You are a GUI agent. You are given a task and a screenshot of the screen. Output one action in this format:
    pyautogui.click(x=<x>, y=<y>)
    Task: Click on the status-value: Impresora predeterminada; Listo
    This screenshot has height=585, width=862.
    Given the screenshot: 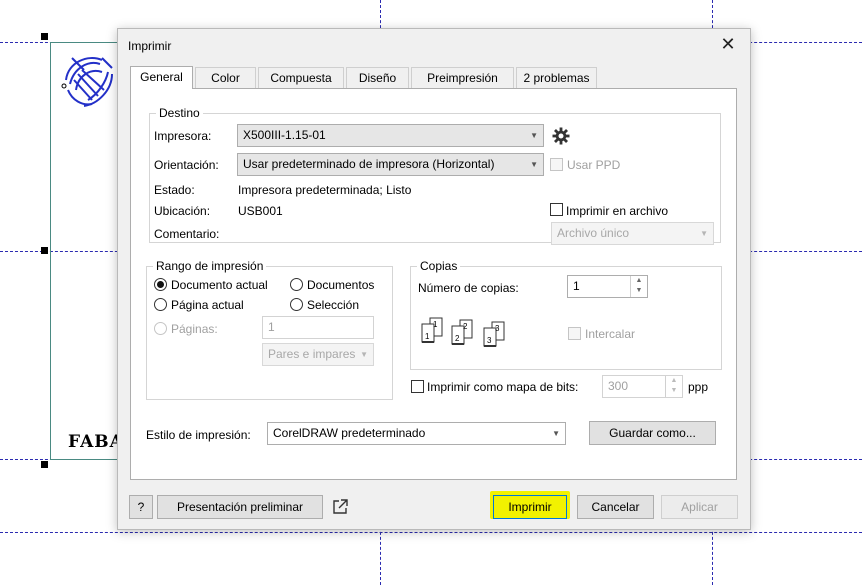 What is the action you would take?
    pyautogui.click(x=325, y=190)
    